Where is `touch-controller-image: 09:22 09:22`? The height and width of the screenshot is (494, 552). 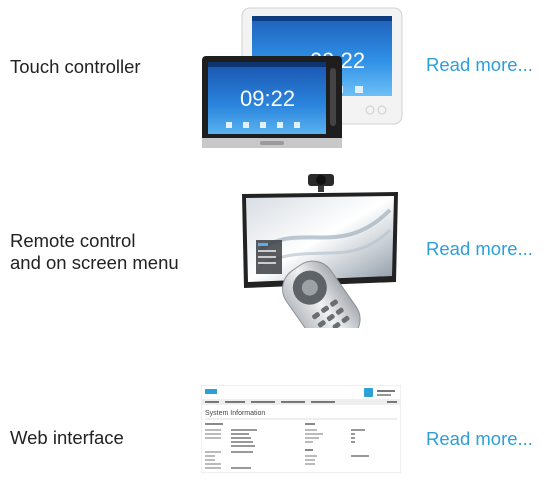 touch-controller-image: 09:22 09:22 is located at coordinates (302, 77).